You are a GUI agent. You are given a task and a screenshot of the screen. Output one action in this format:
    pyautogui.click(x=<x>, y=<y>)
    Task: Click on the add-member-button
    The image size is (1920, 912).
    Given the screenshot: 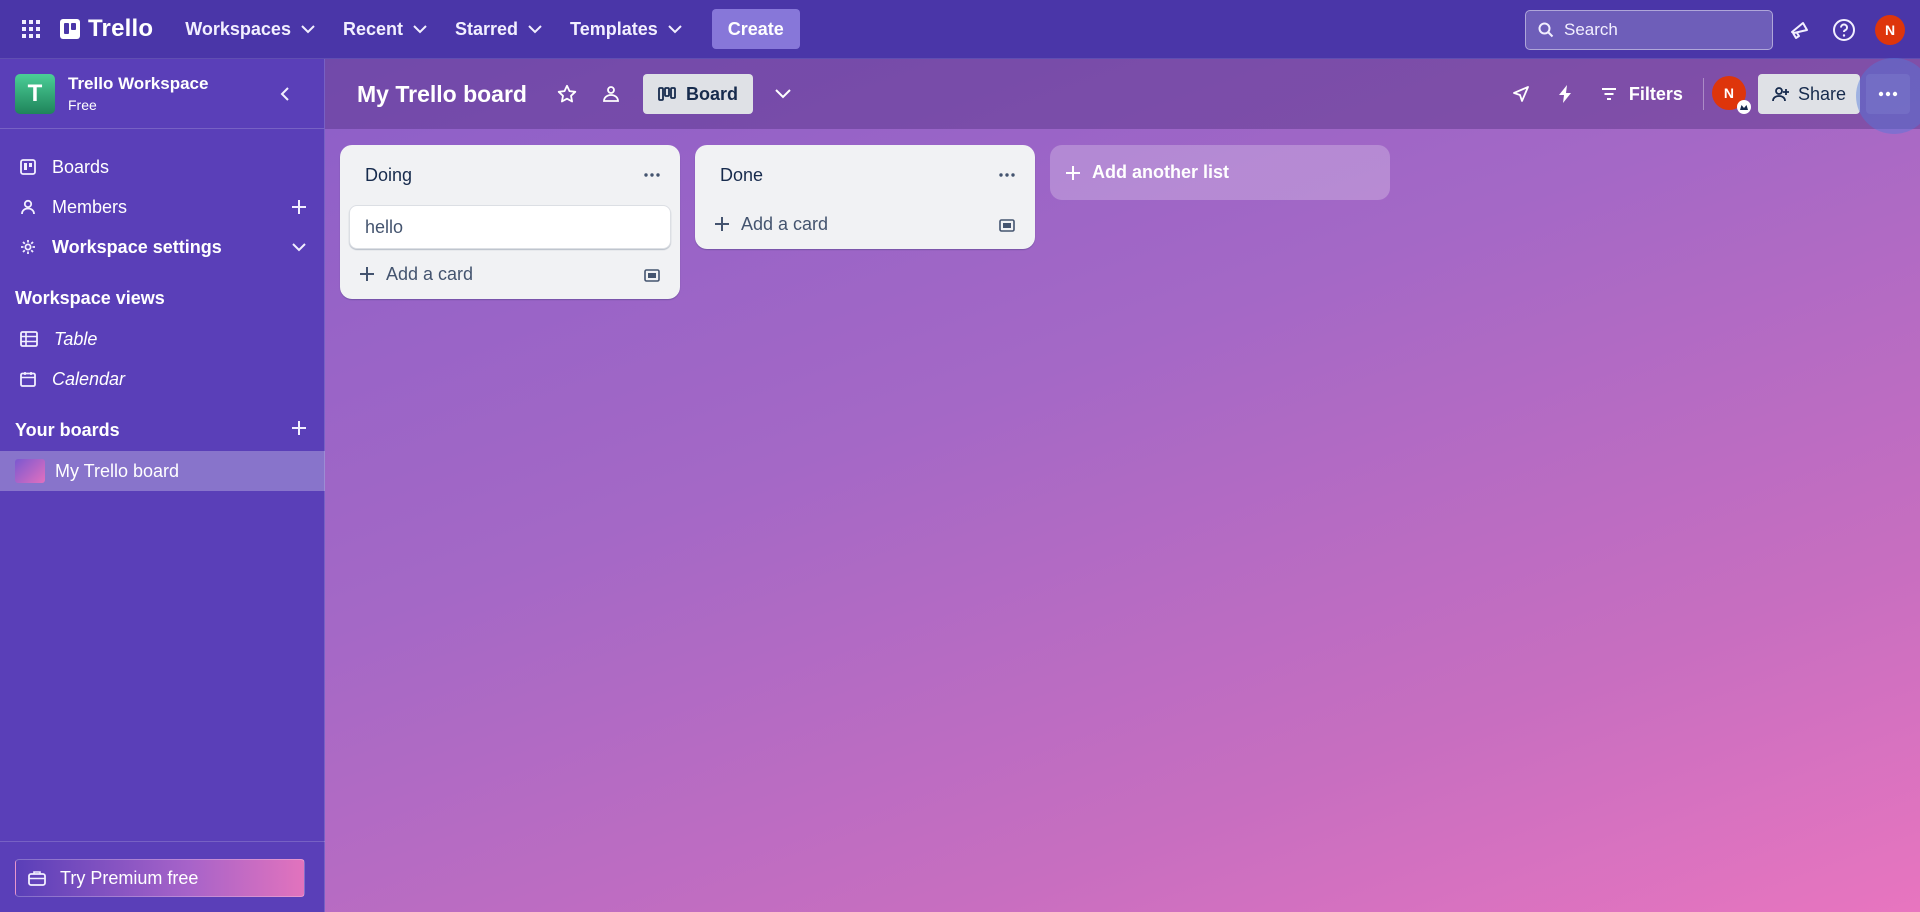 What is the action you would take?
    pyautogui.click(x=299, y=207)
    